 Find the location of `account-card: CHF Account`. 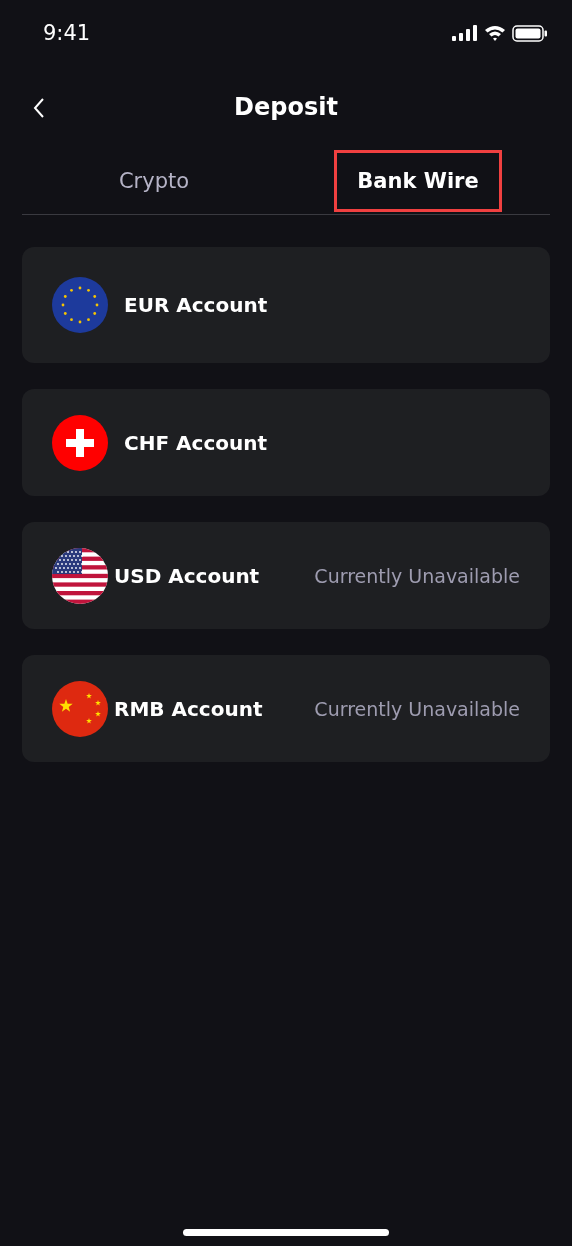

account-card: CHF Account is located at coordinates (286, 442).